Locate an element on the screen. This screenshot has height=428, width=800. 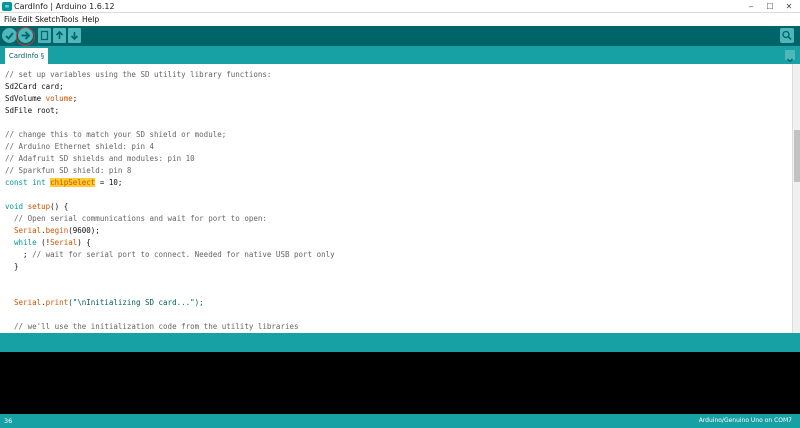
serial-monitor-icon is located at coordinates (787, 35).